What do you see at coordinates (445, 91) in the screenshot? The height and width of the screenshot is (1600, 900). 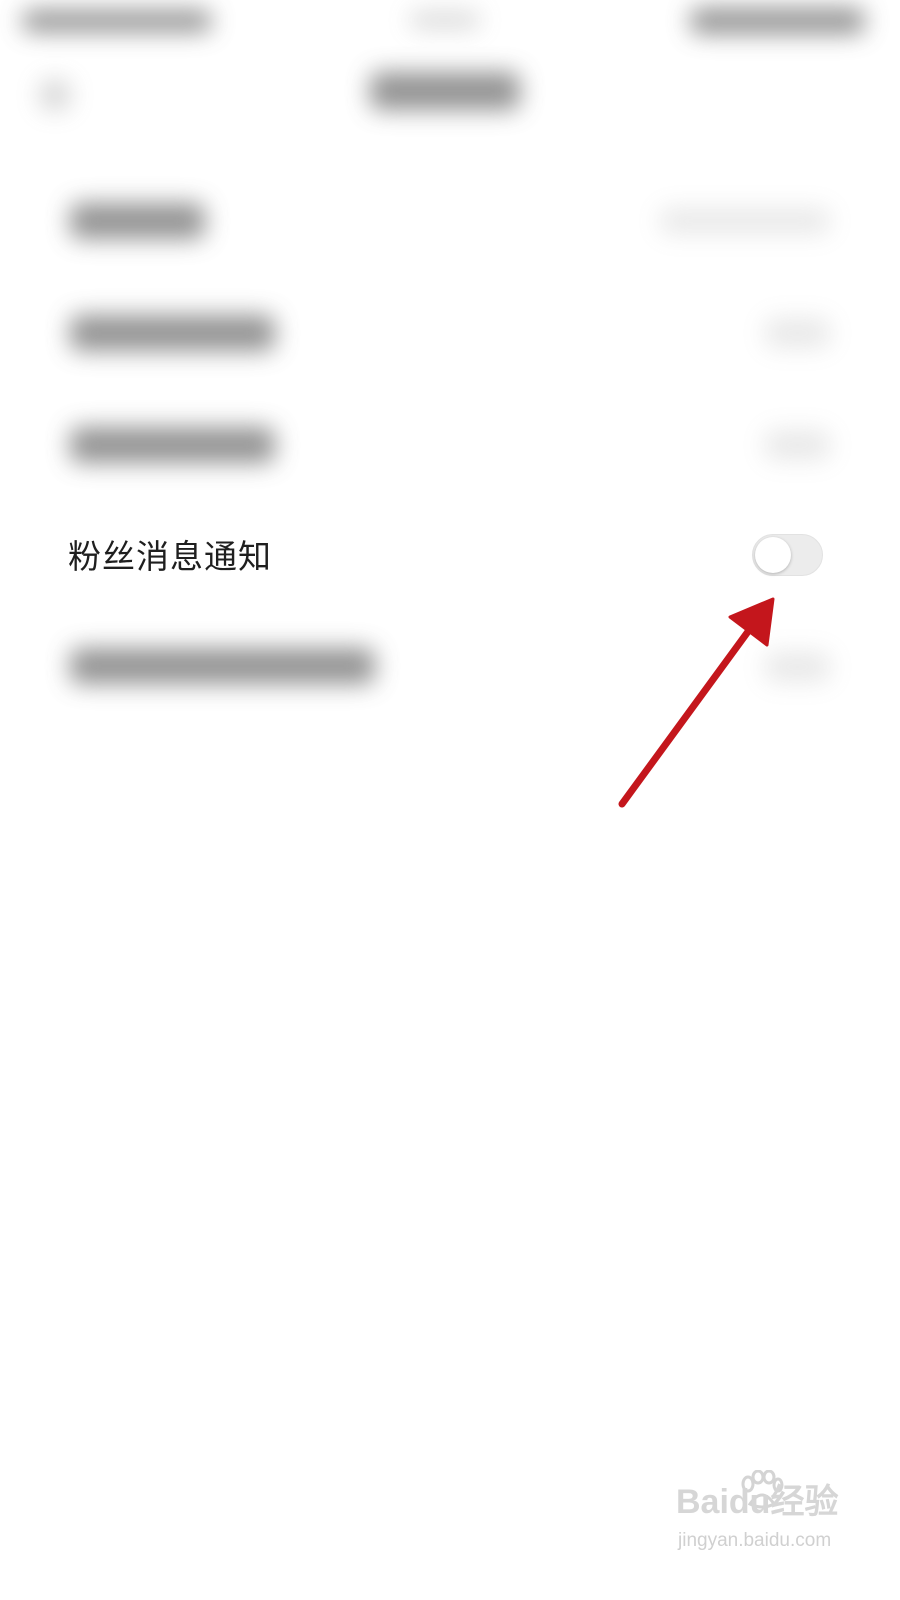 I see `page-title` at bounding box center [445, 91].